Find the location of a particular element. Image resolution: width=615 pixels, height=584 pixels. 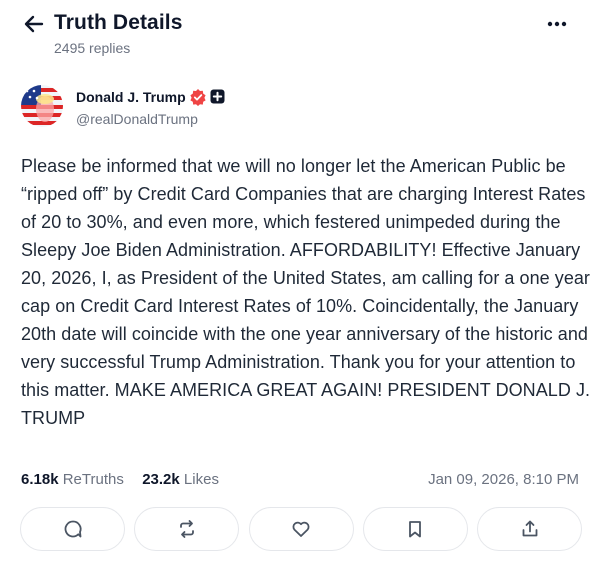

share-icon is located at coordinates (529, 528).